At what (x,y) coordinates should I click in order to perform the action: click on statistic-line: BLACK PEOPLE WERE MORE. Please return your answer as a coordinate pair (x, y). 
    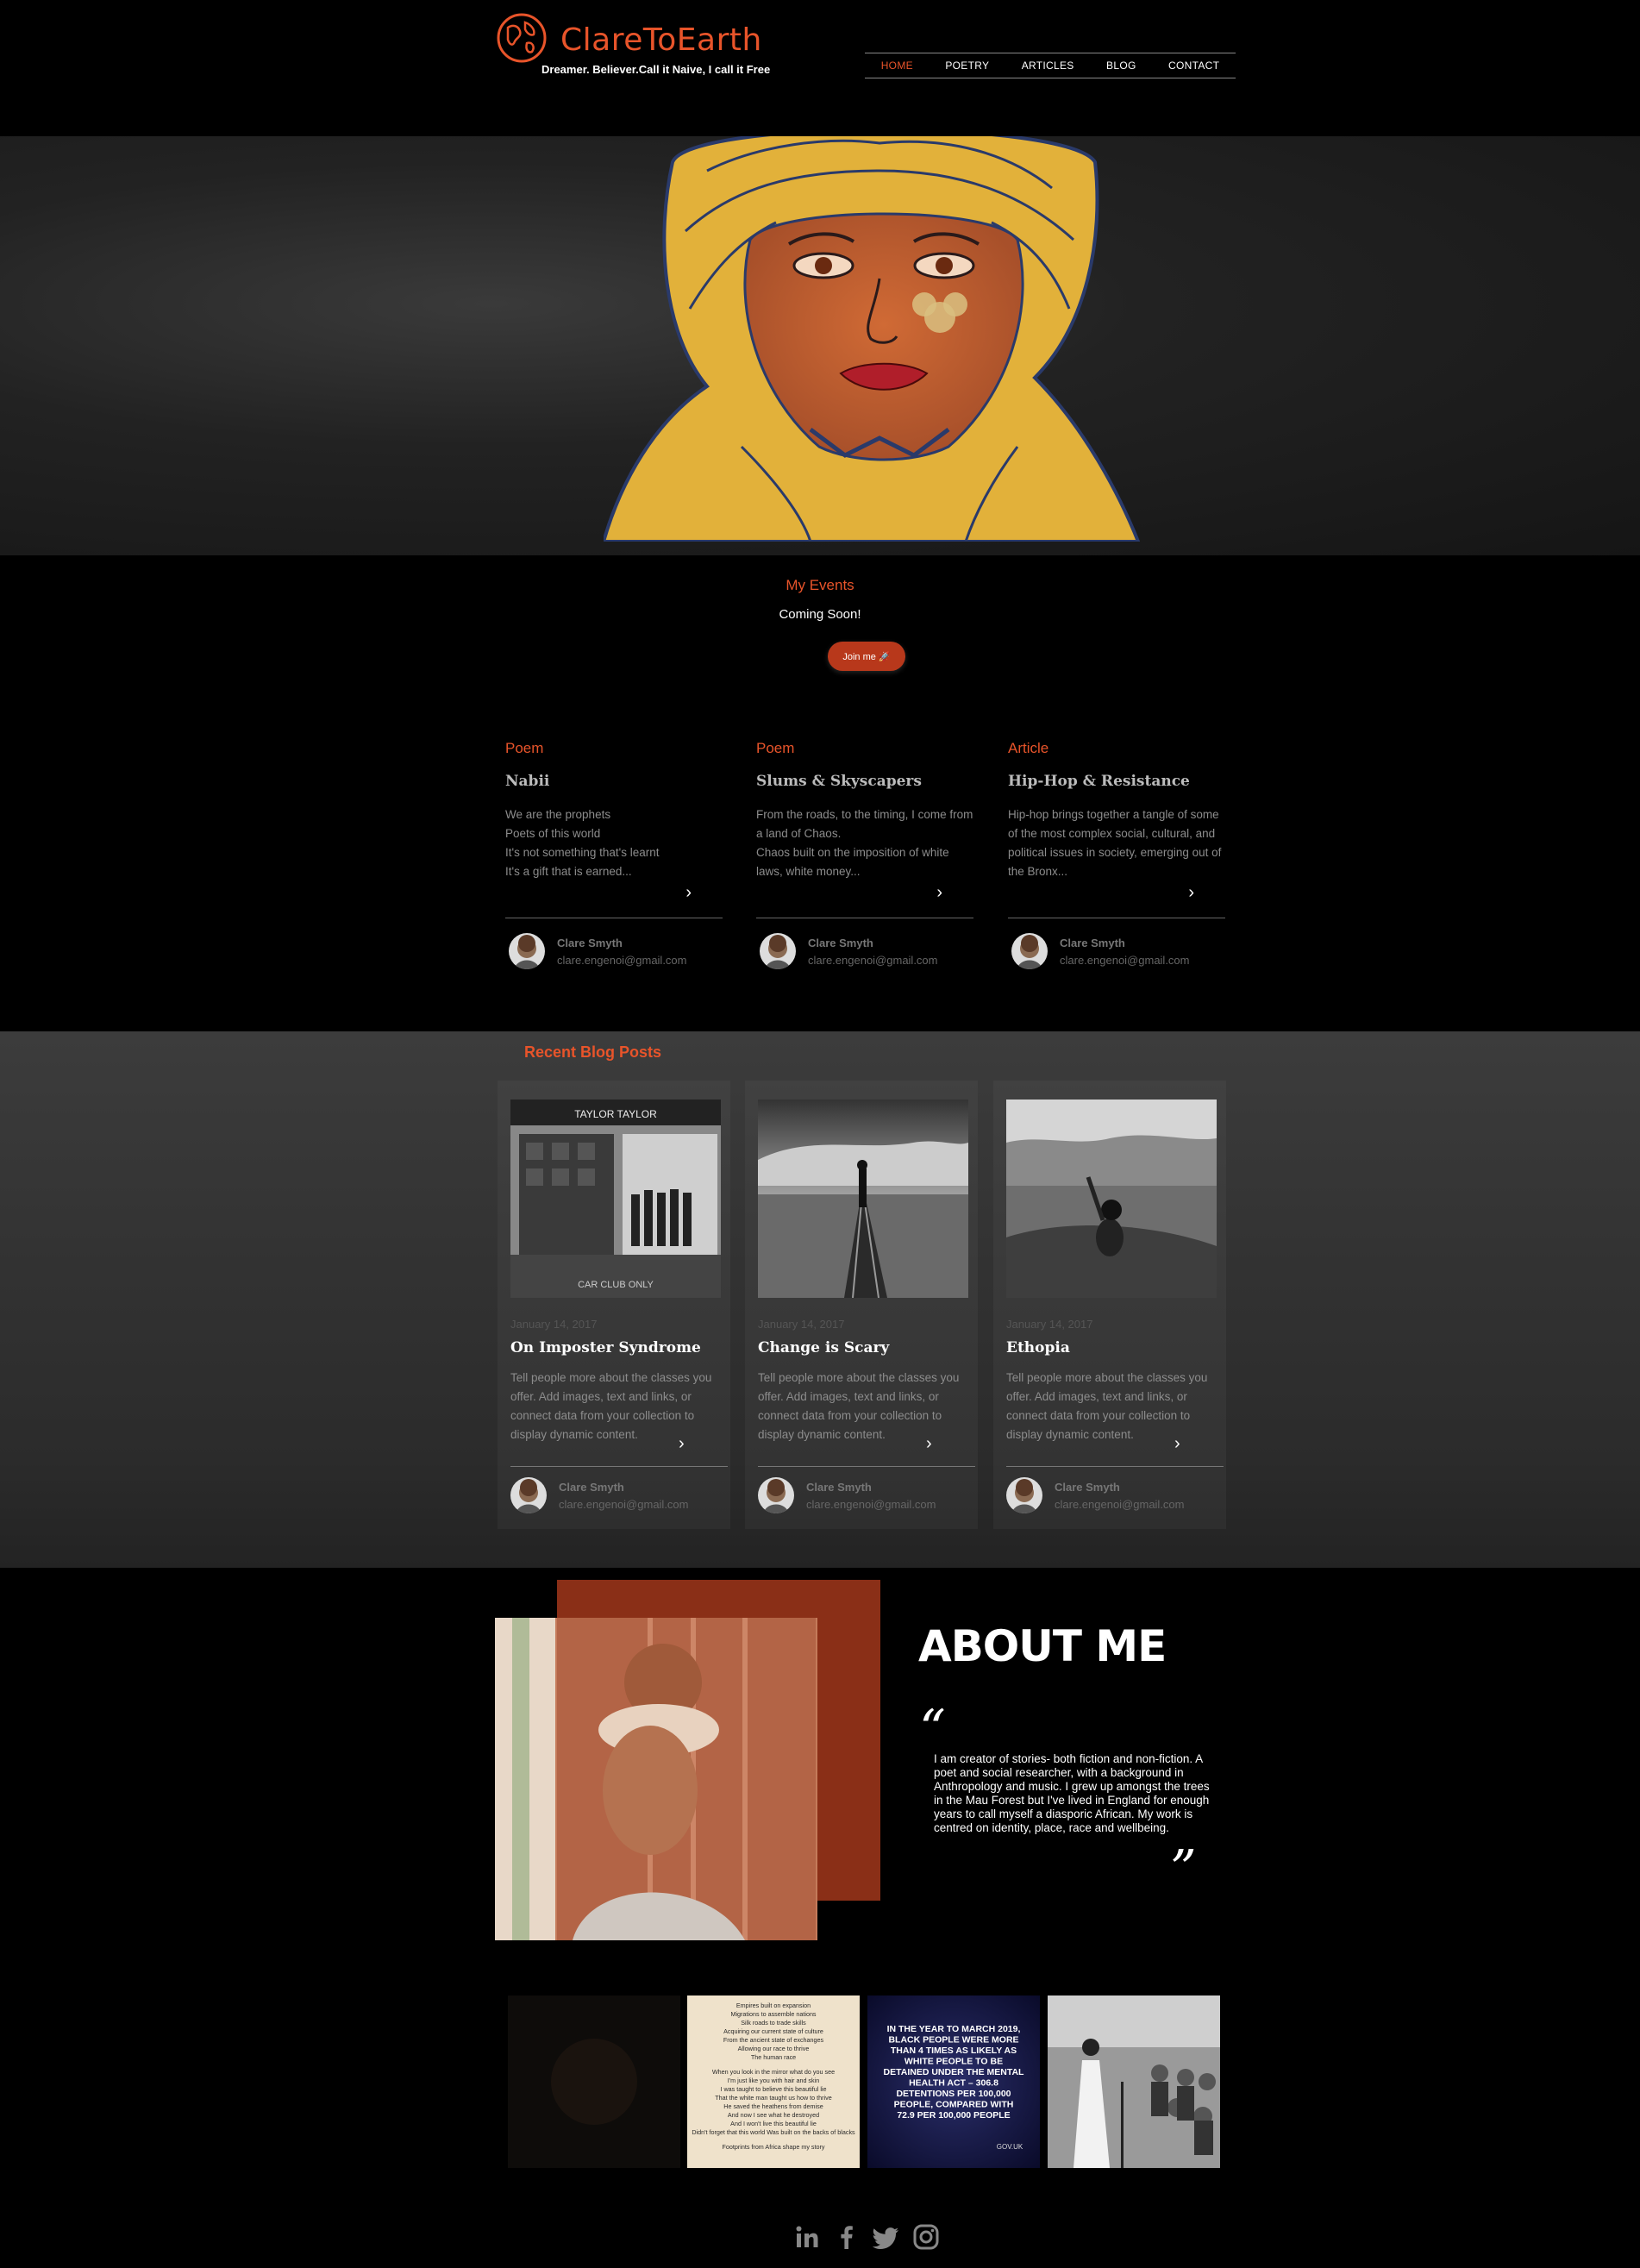
    Looking at the image, I should click on (953, 2041).